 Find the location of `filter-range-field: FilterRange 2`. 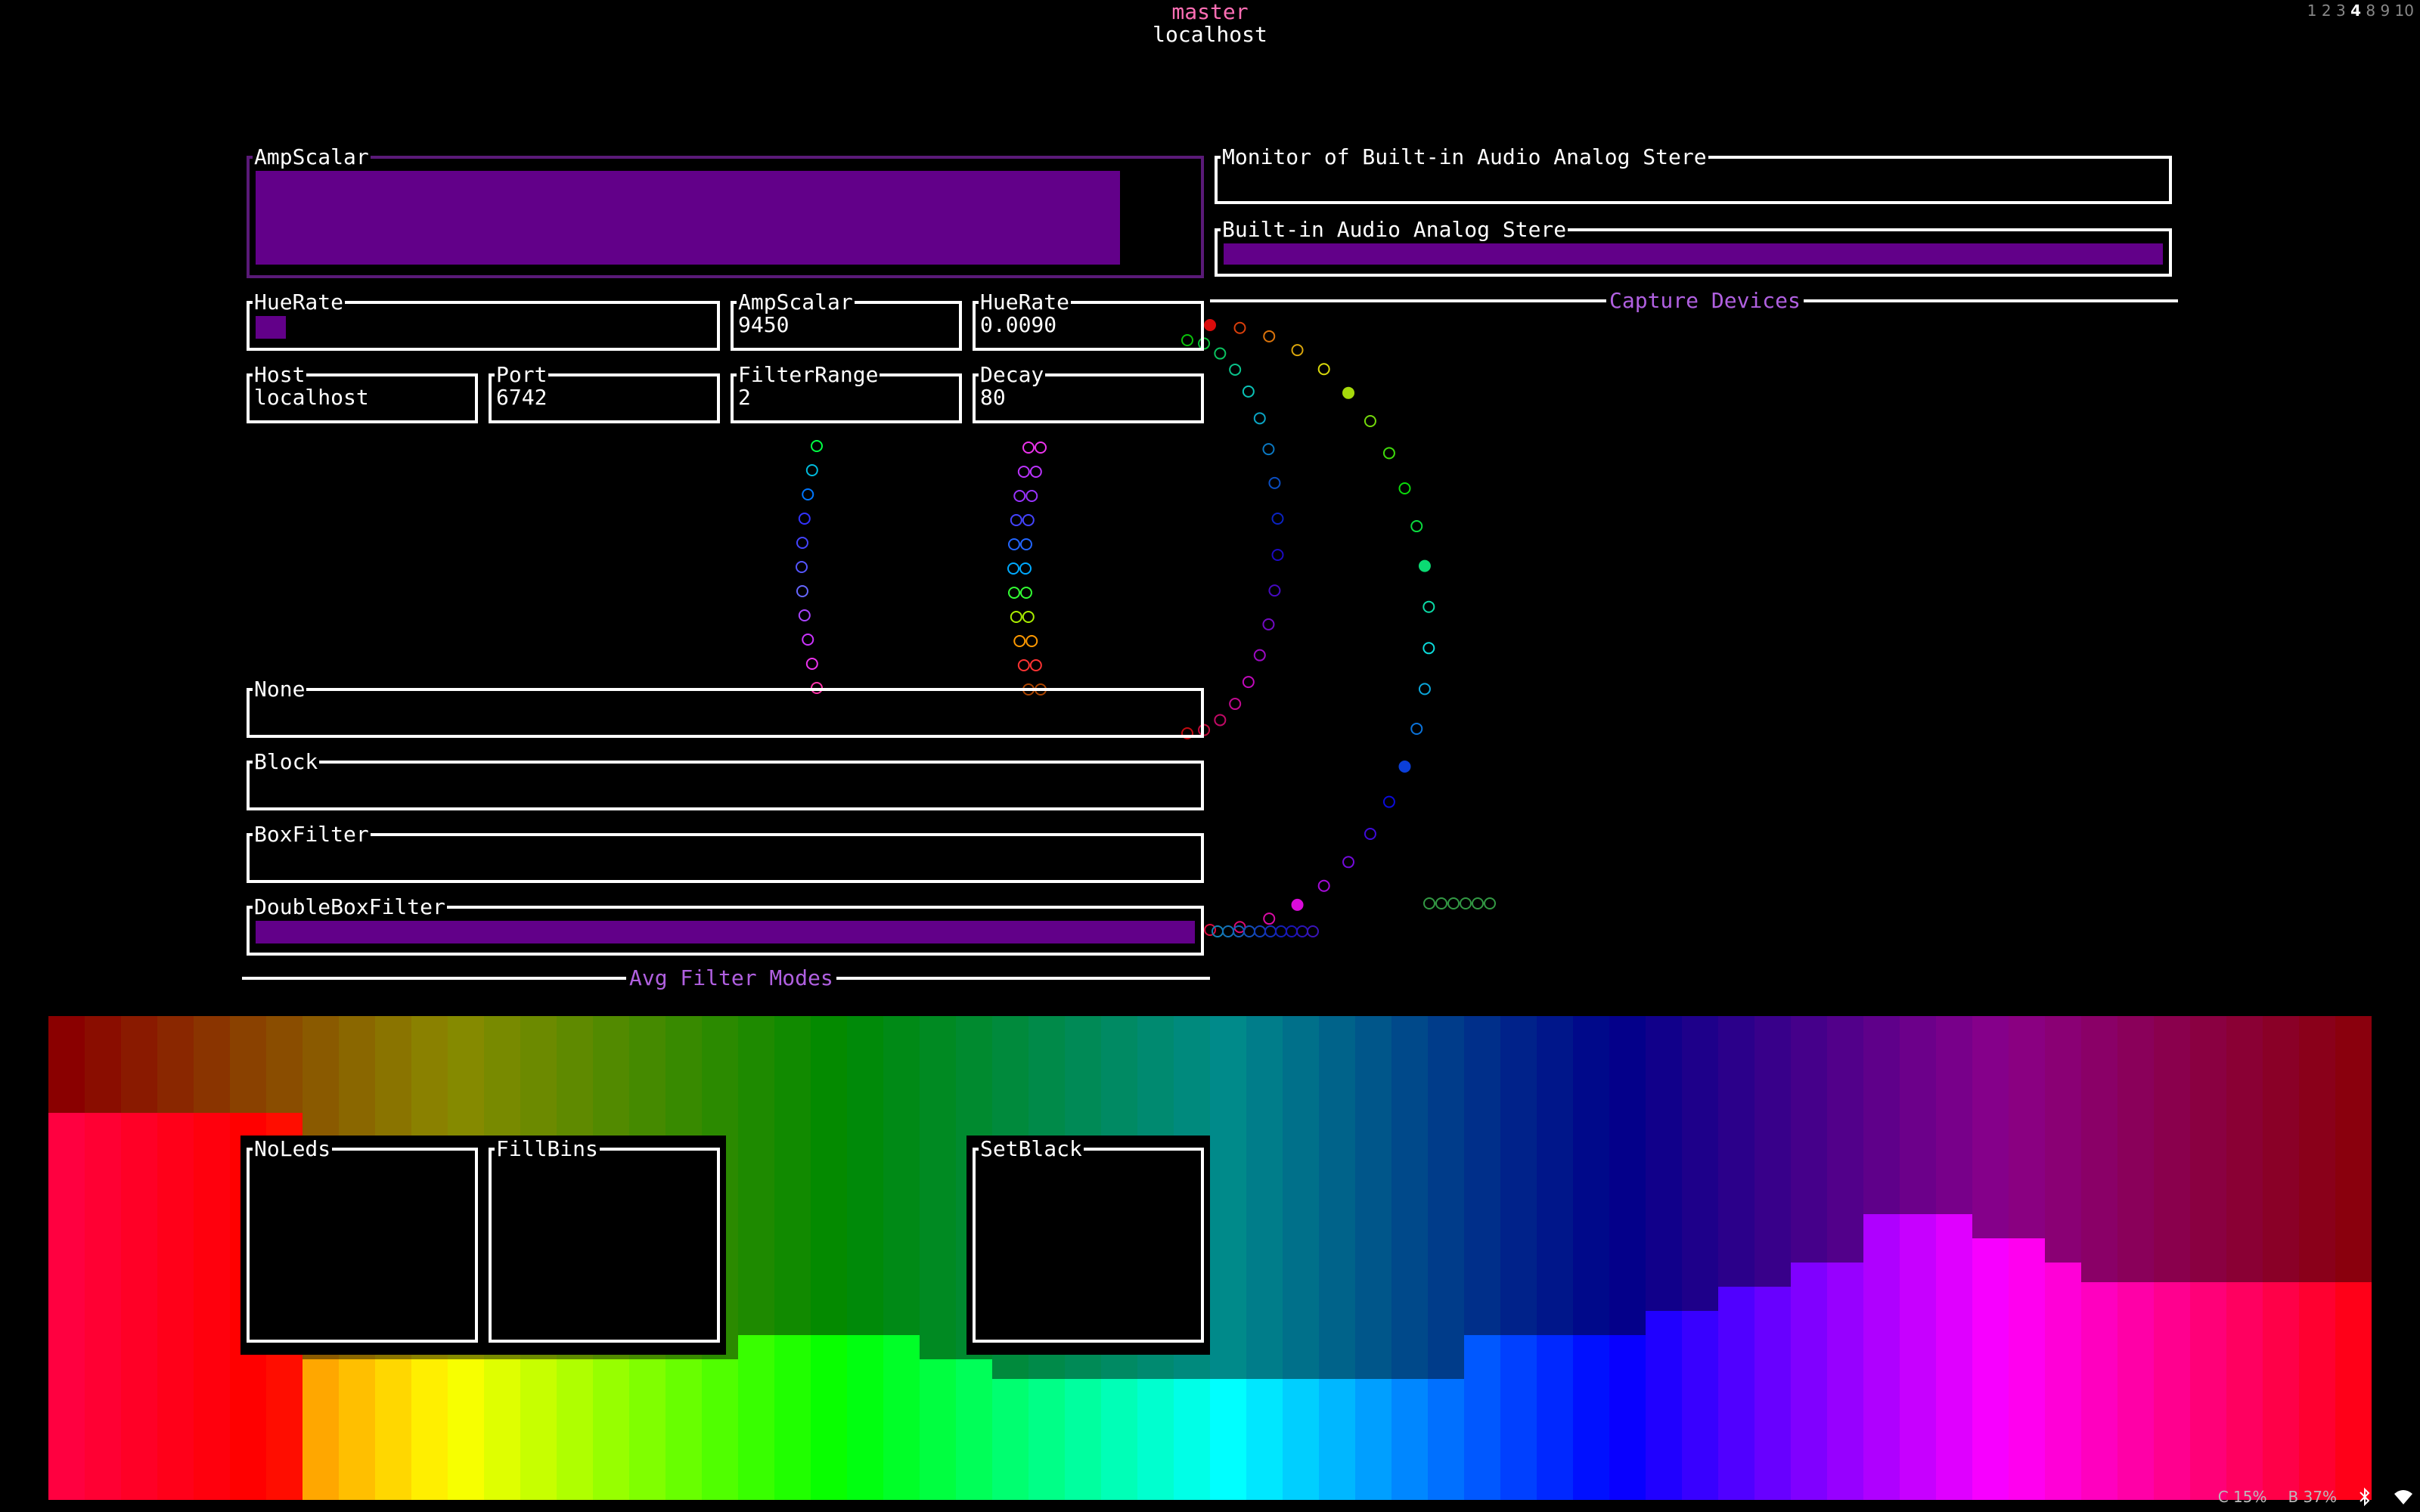

filter-range-field: FilterRange 2 is located at coordinates (846, 393).